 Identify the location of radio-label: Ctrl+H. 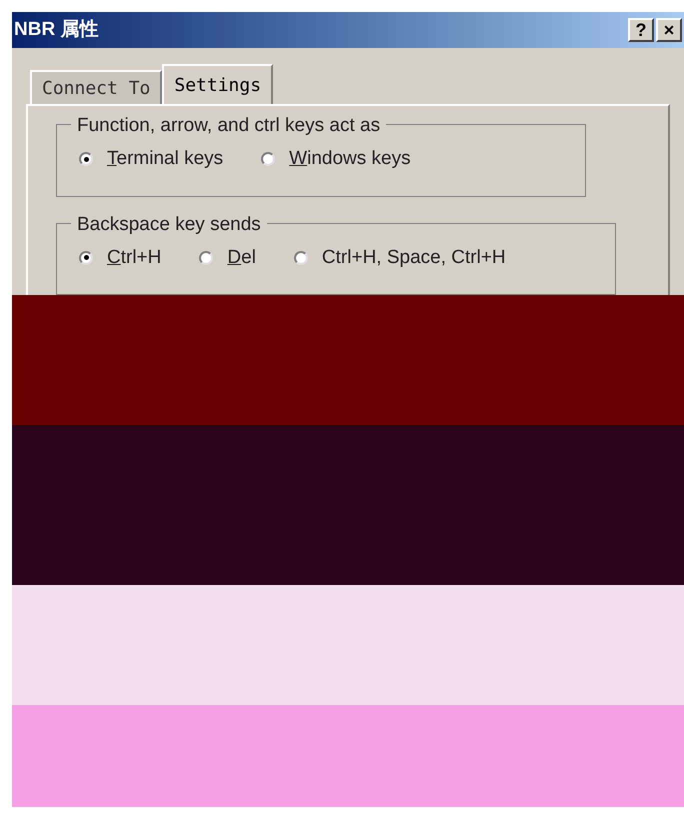
(134, 258).